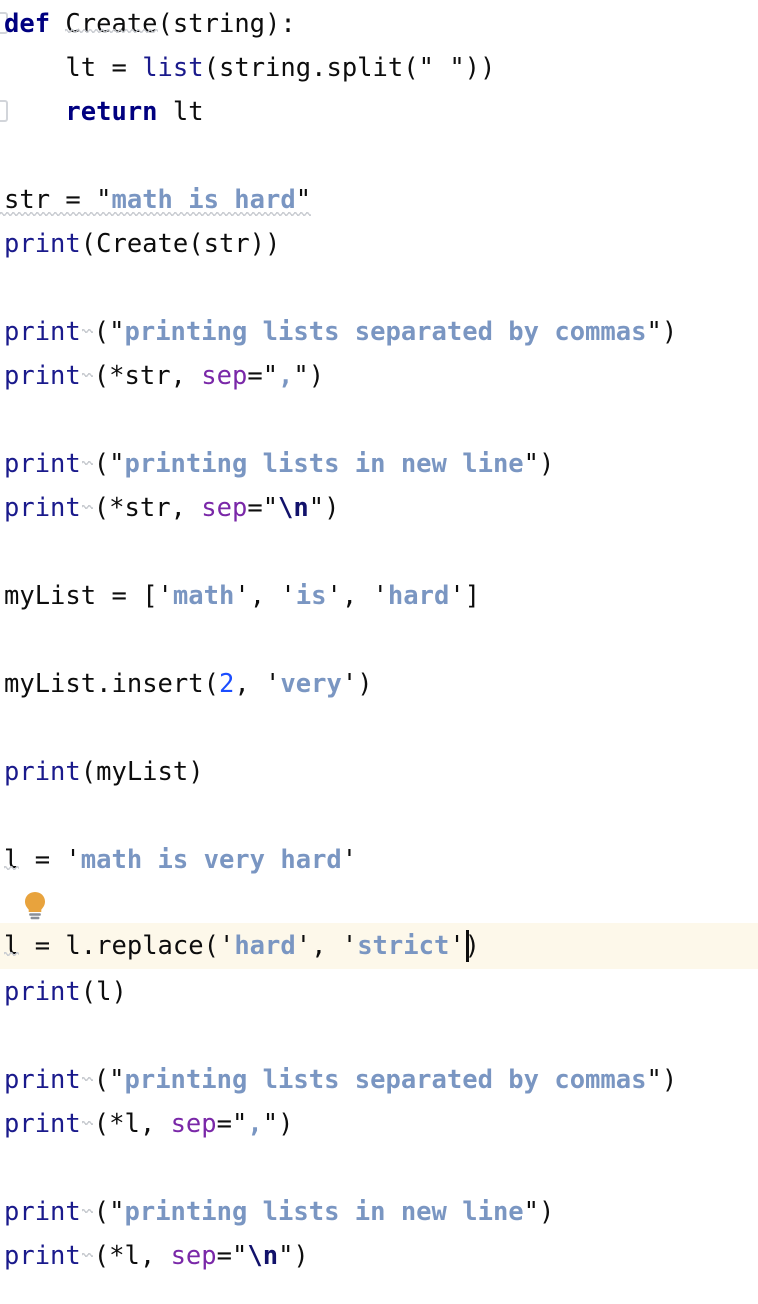 Image resolution: width=758 pixels, height=1304 pixels. What do you see at coordinates (379, 1256) in the screenshot?
I see `code-line: print (*l, sep="\n")` at bounding box center [379, 1256].